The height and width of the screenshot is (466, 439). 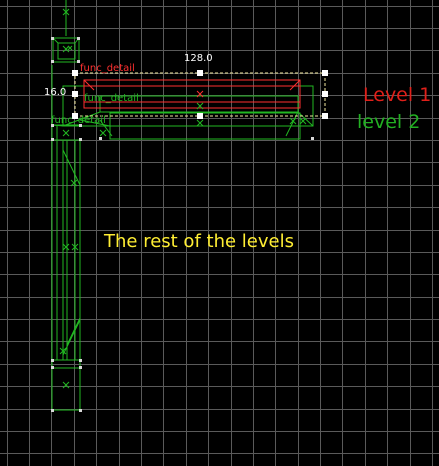 What do you see at coordinates (199, 241) in the screenshot?
I see `annotation-rest-levels: The rest of the levels` at bounding box center [199, 241].